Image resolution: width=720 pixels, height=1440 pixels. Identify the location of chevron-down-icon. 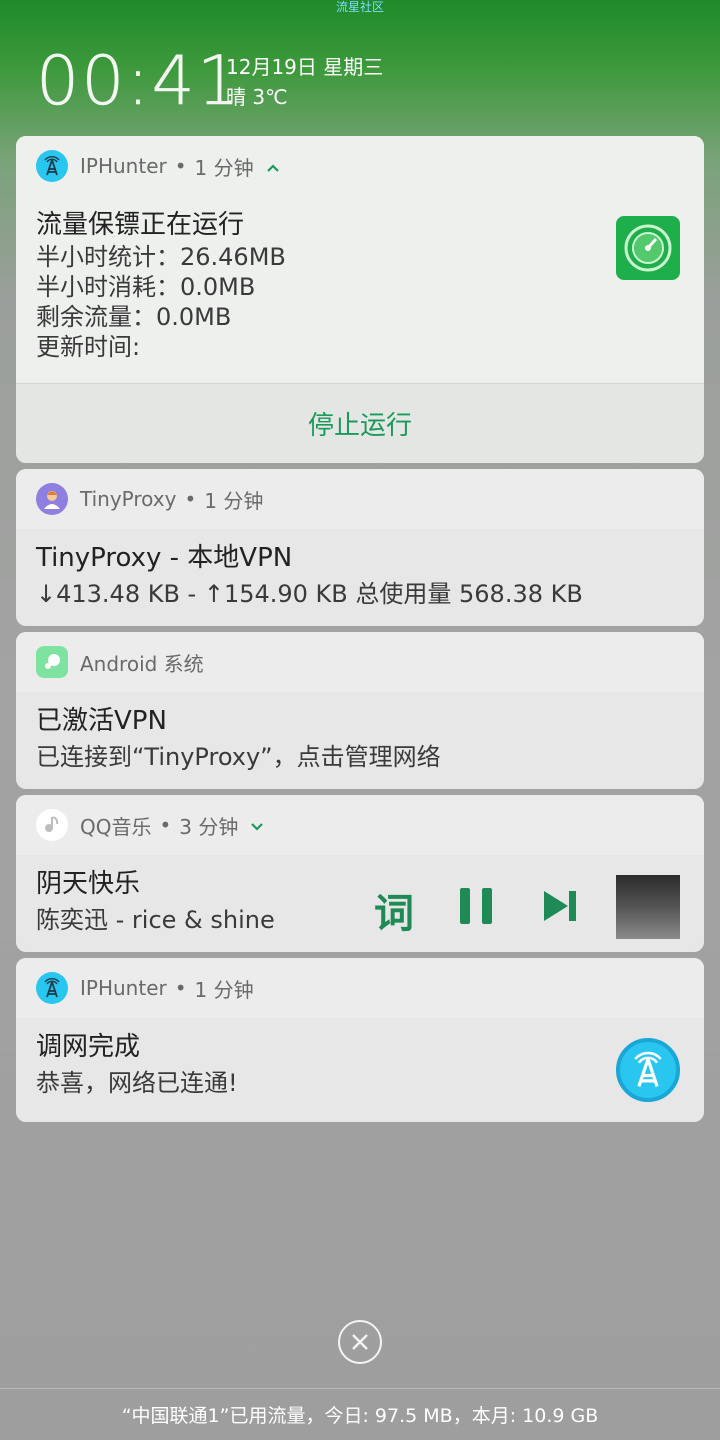
(257, 825).